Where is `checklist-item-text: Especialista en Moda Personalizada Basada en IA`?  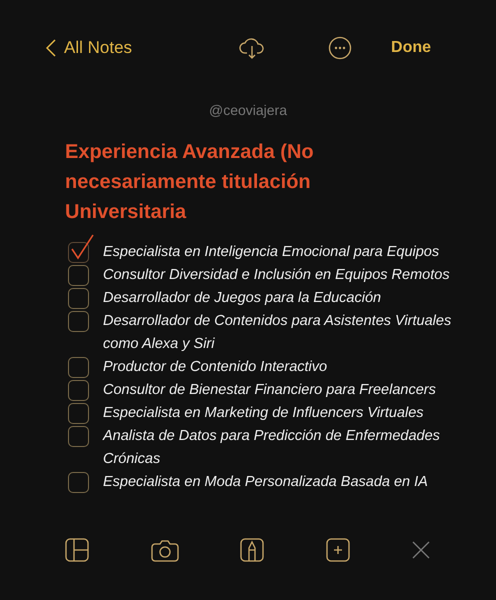
checklist-item-text: Especialista en Moda Personalizada Basada en IA is located at coordinates (265, 482).